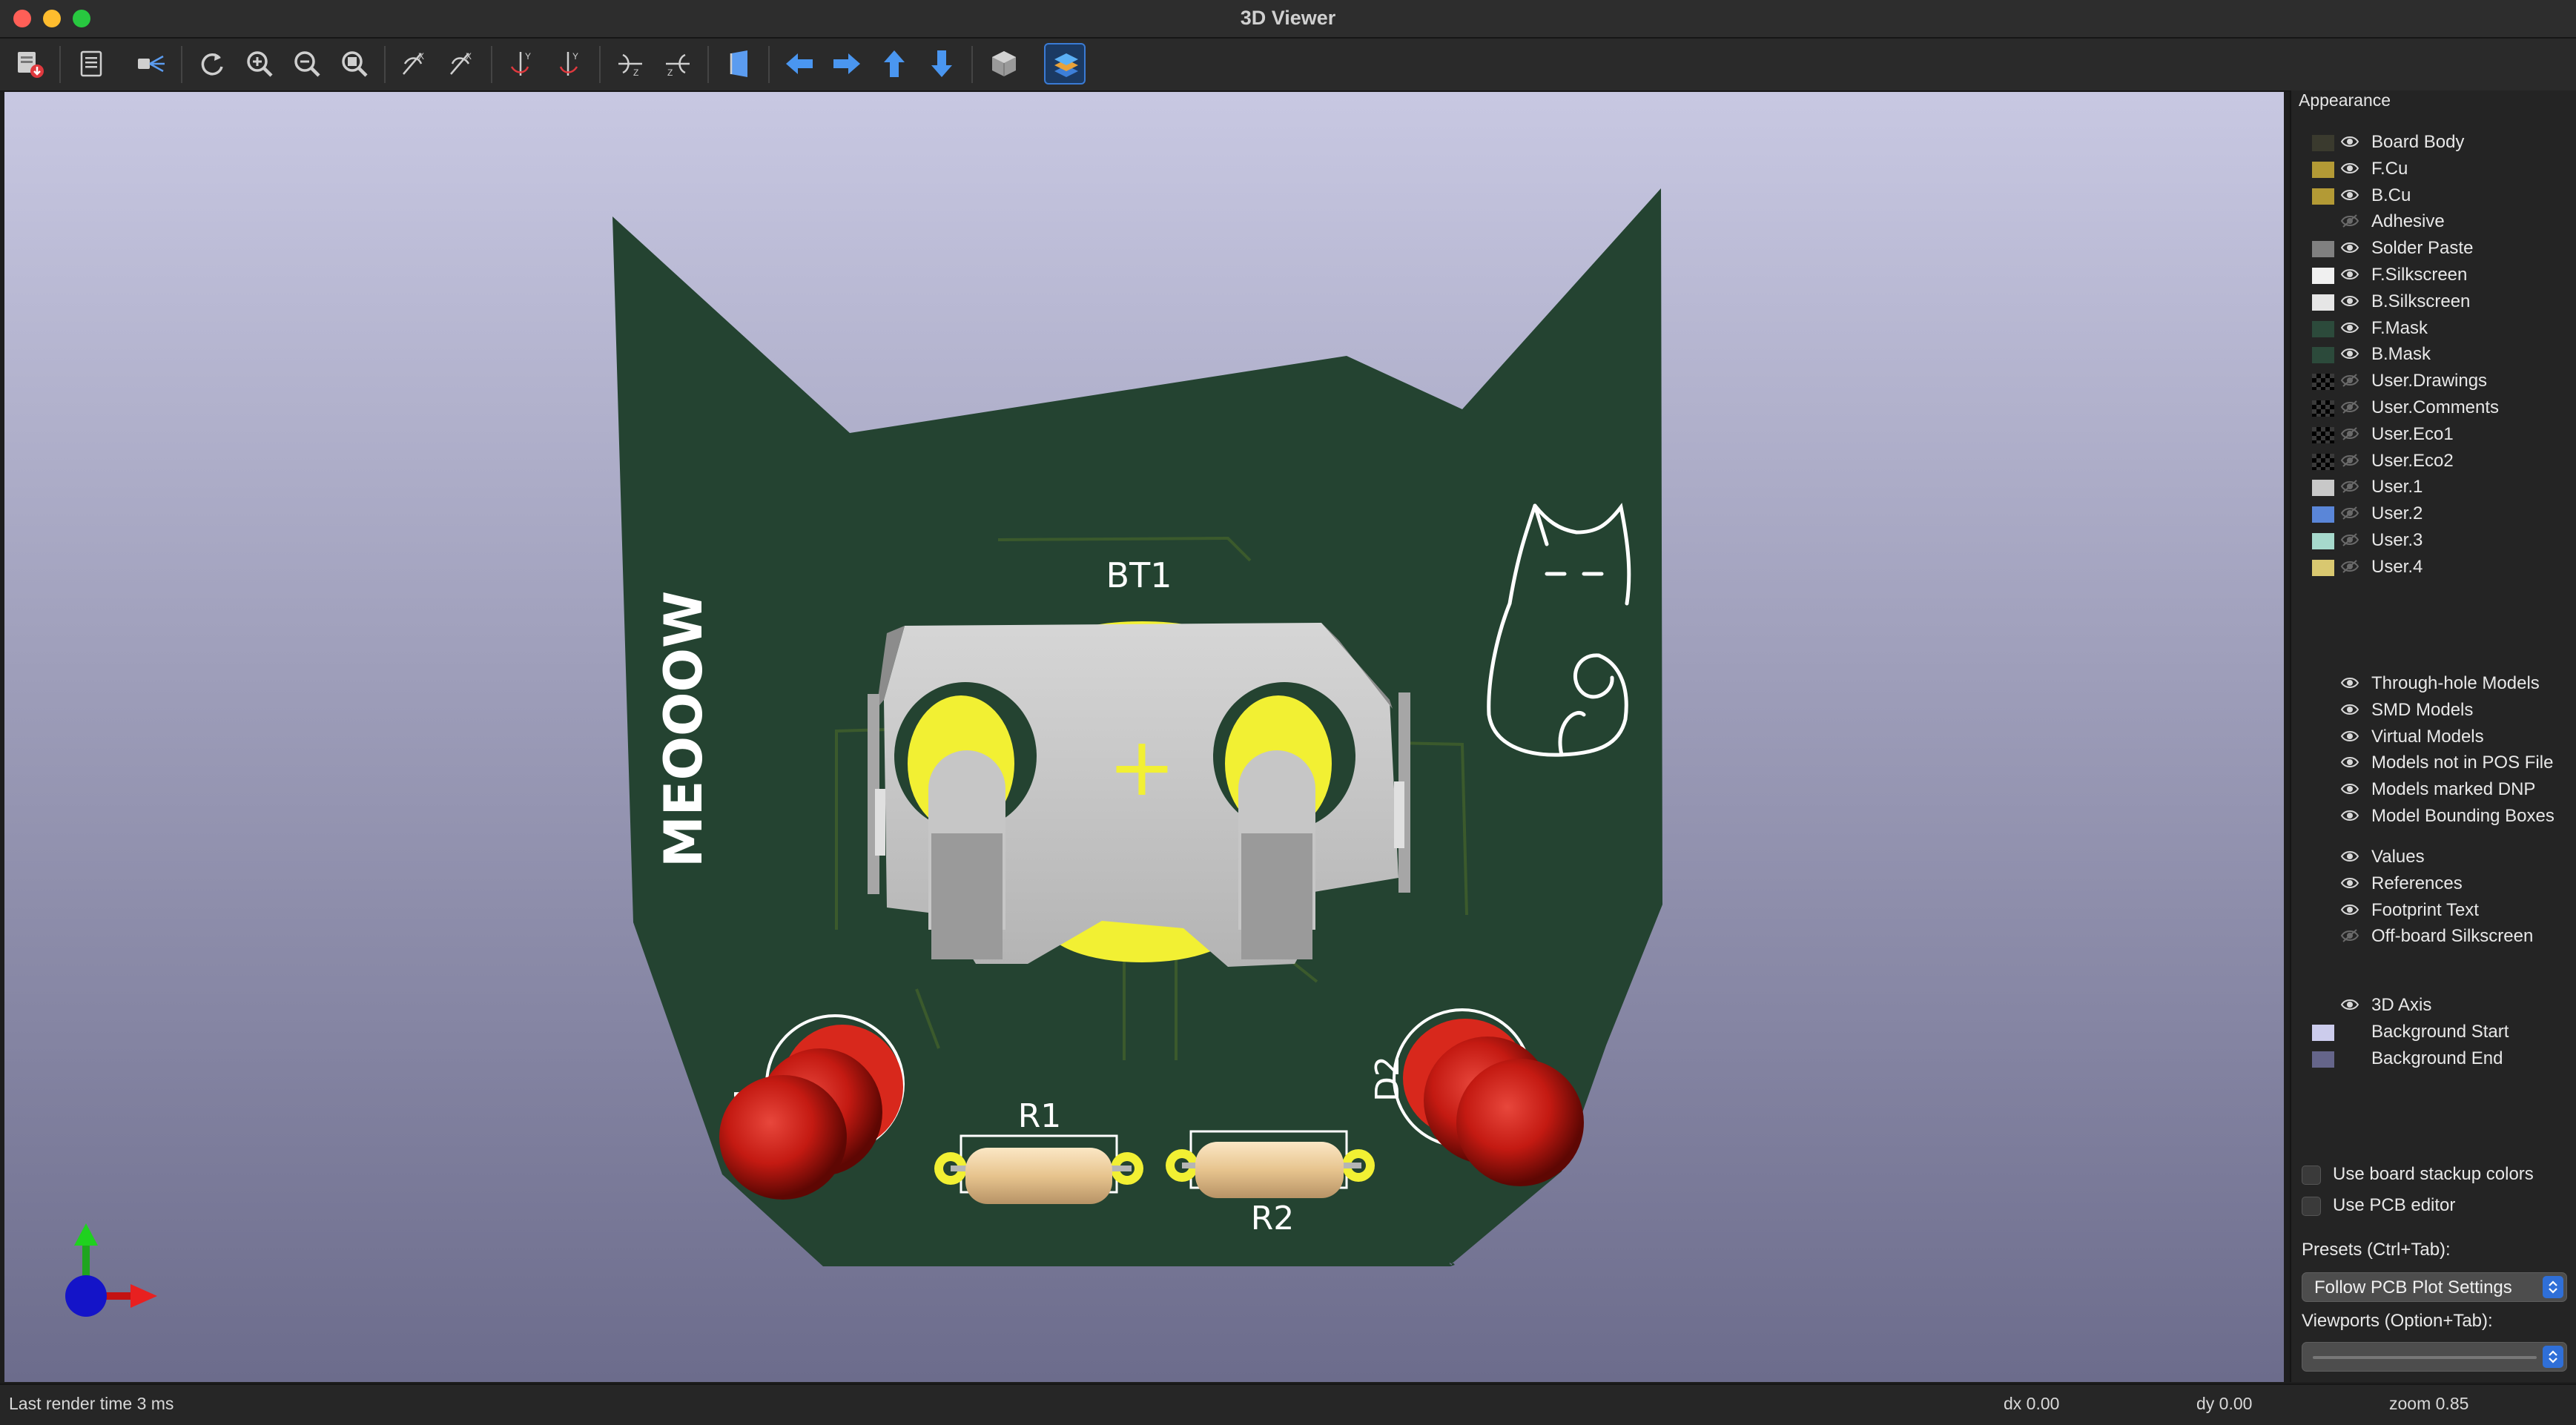  I want to click on move-down-button, so click(941, 64).